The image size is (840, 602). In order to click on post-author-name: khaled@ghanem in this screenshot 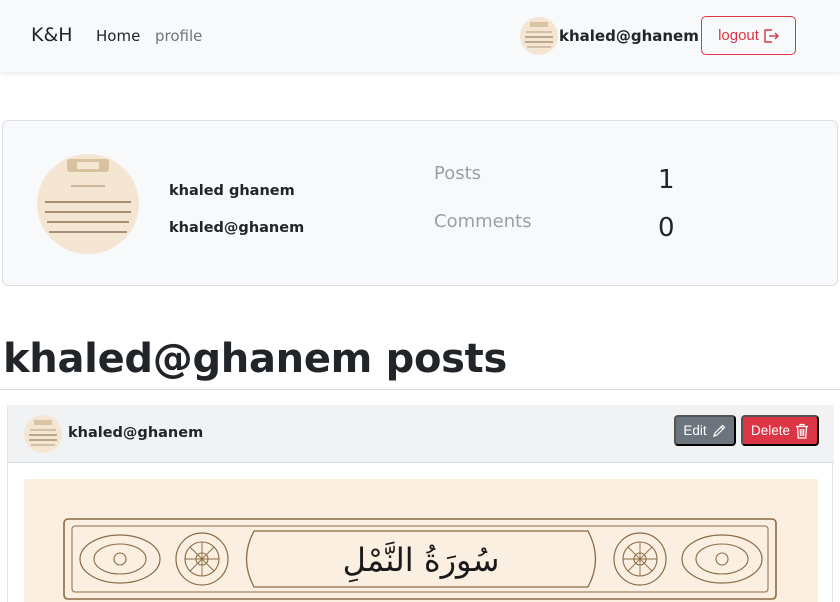, I will do `click(135, 433)`.